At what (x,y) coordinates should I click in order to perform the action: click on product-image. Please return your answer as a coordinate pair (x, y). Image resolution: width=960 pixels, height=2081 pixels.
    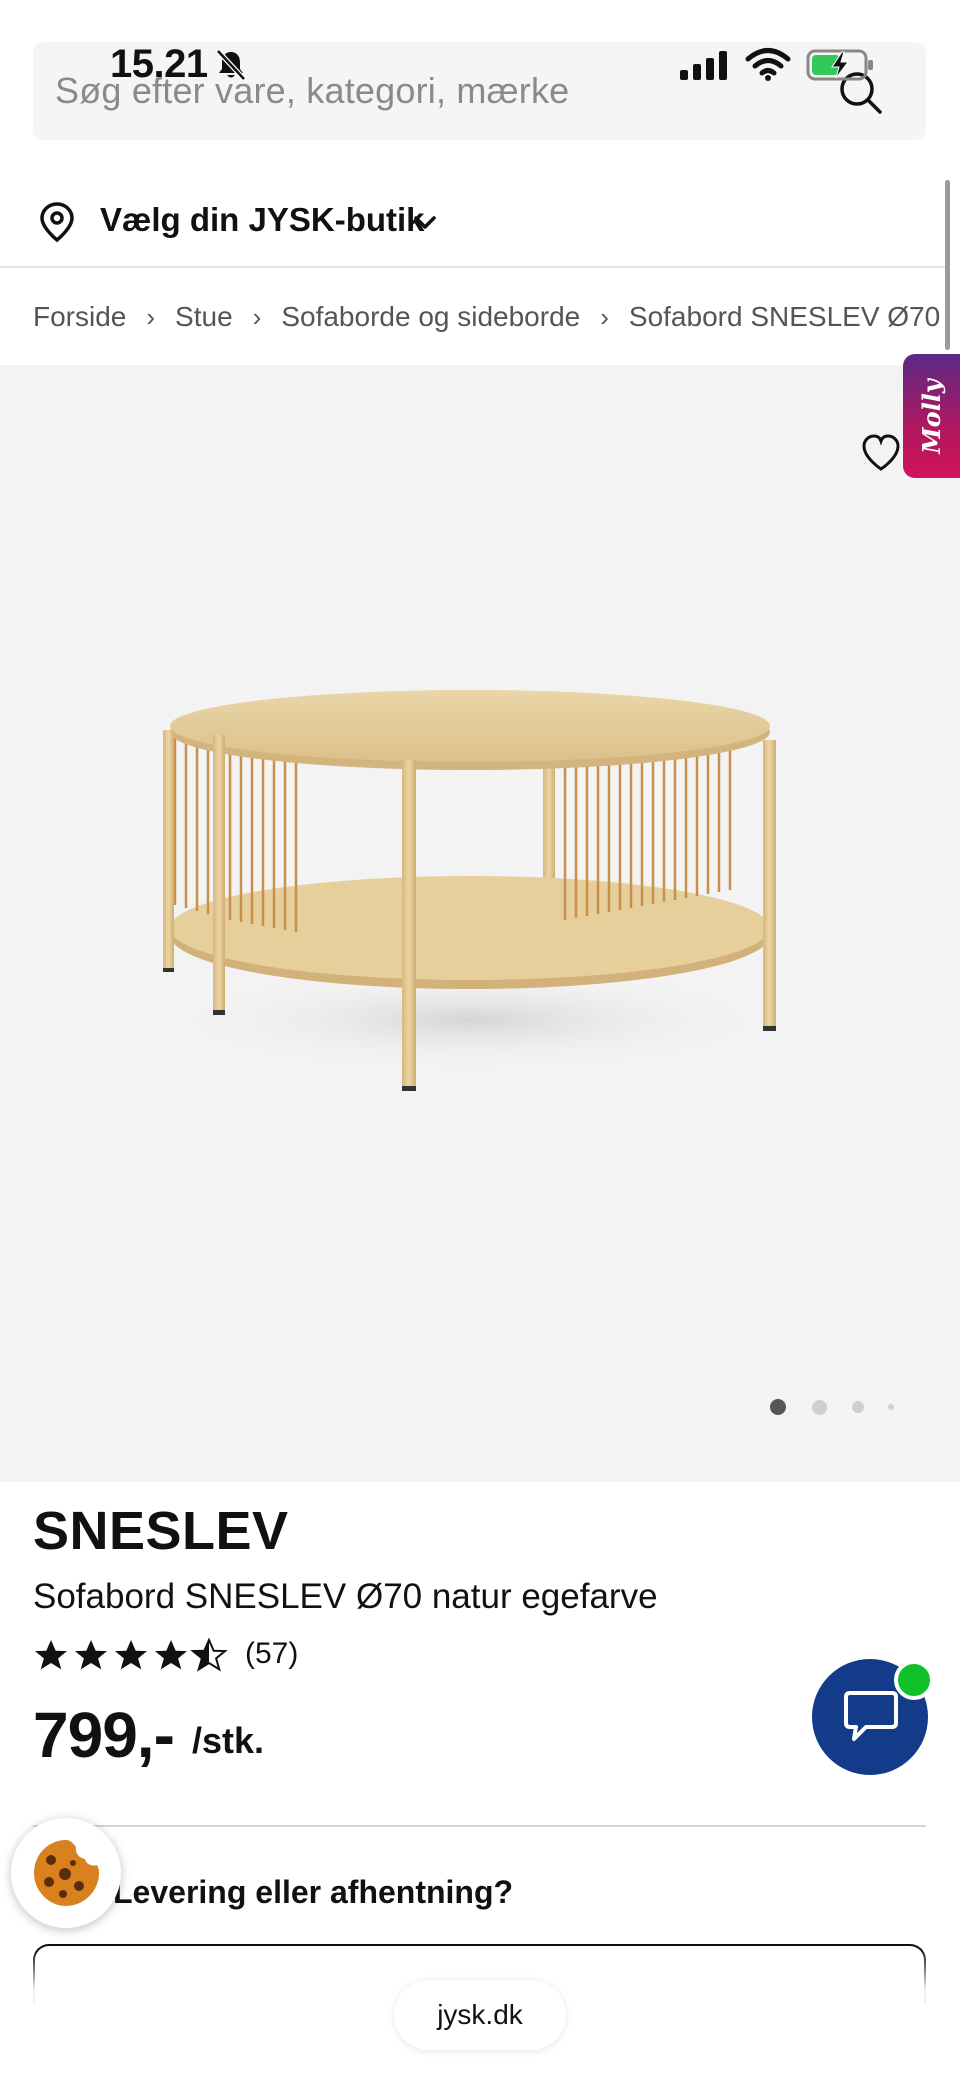
    Looking at the image, I should click on (469, 890).